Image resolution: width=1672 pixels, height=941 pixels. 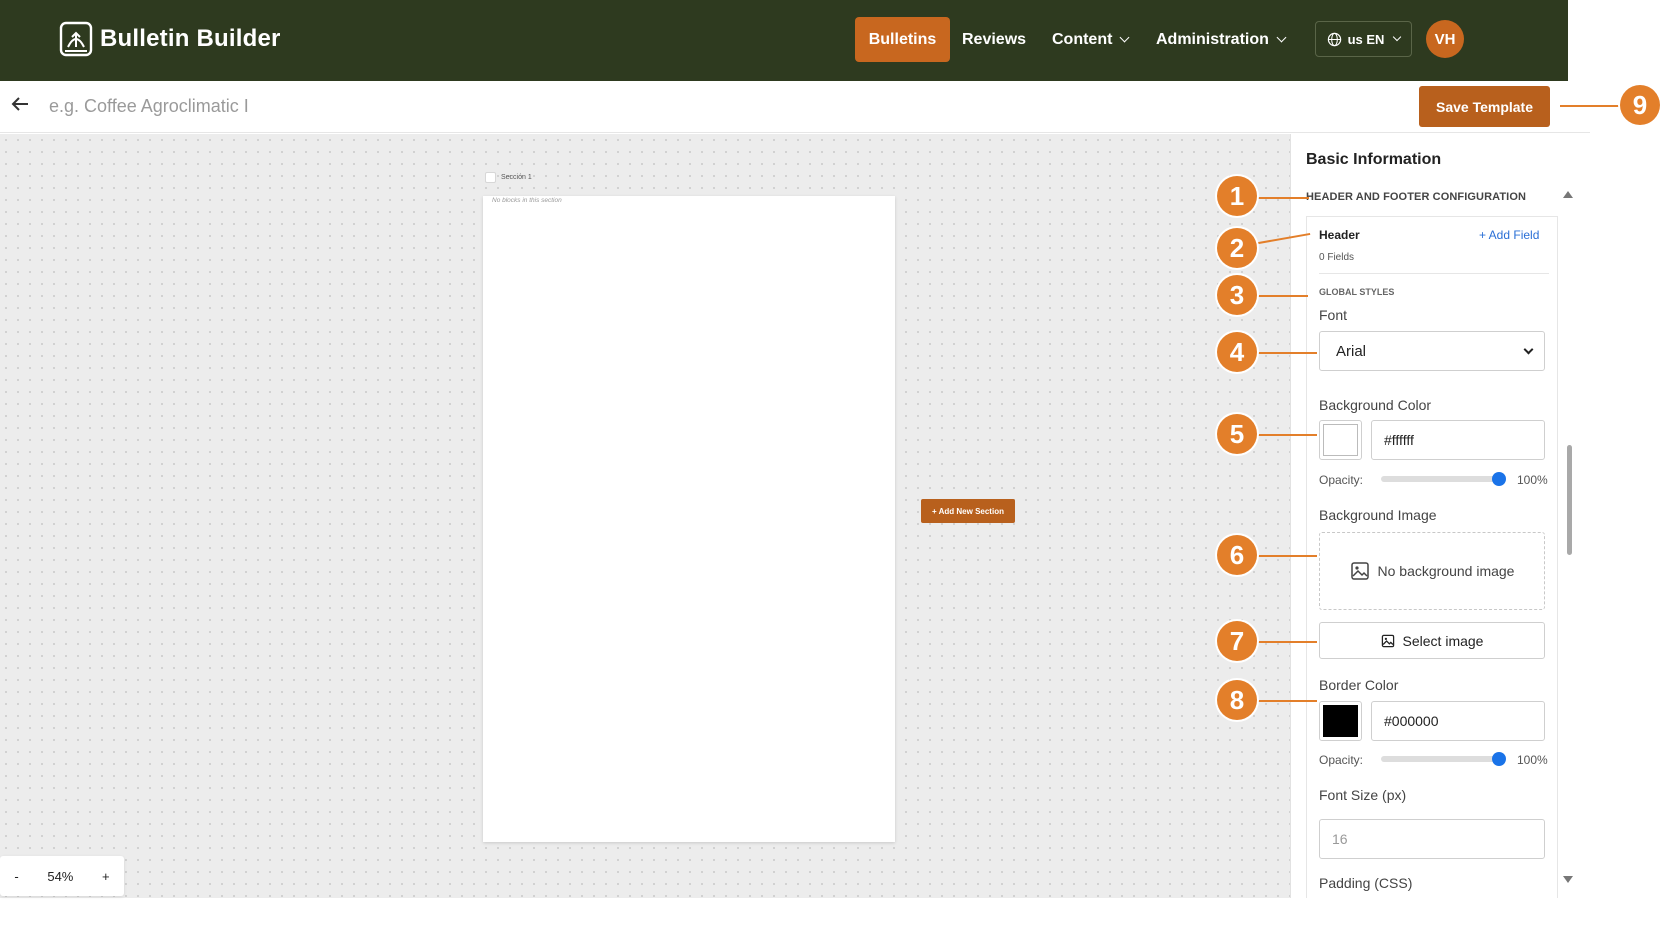 I want to click on nav-bulletins-label: Bulletins, so click(x=902, y=39).